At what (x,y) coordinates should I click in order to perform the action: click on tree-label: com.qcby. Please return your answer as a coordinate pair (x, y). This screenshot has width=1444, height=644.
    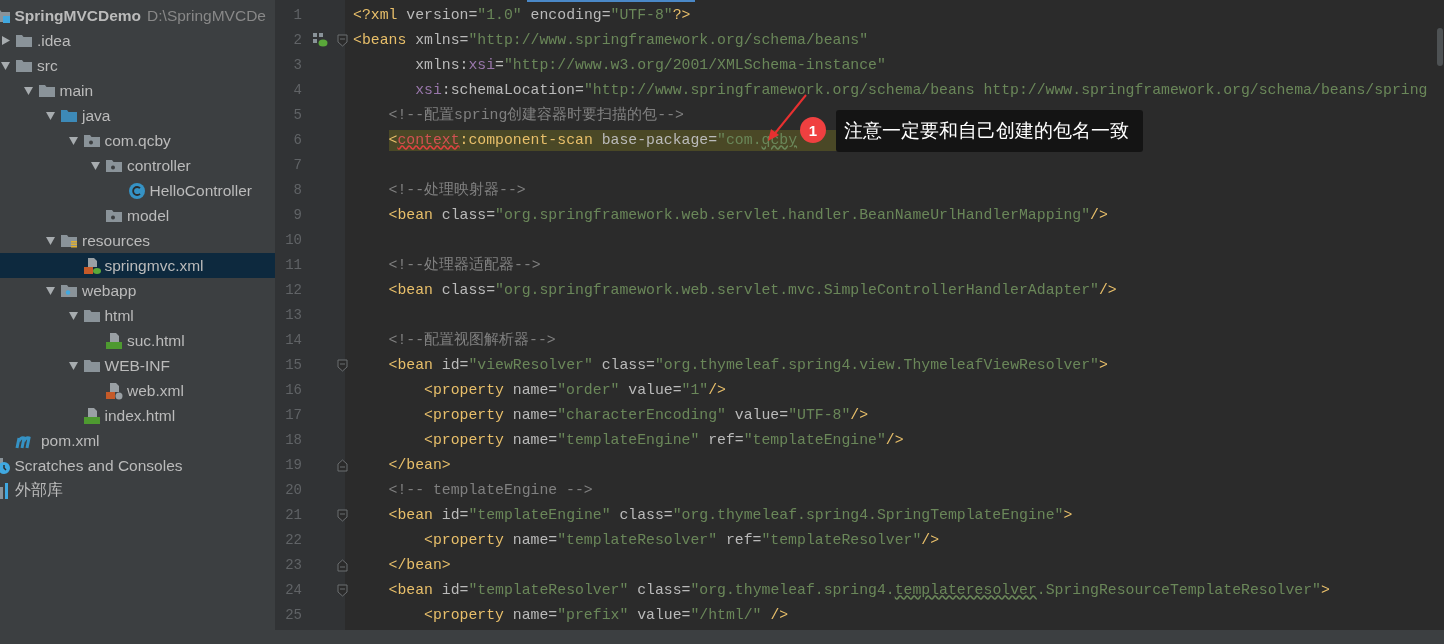
    Looking at the image, I should click on (137, 140).